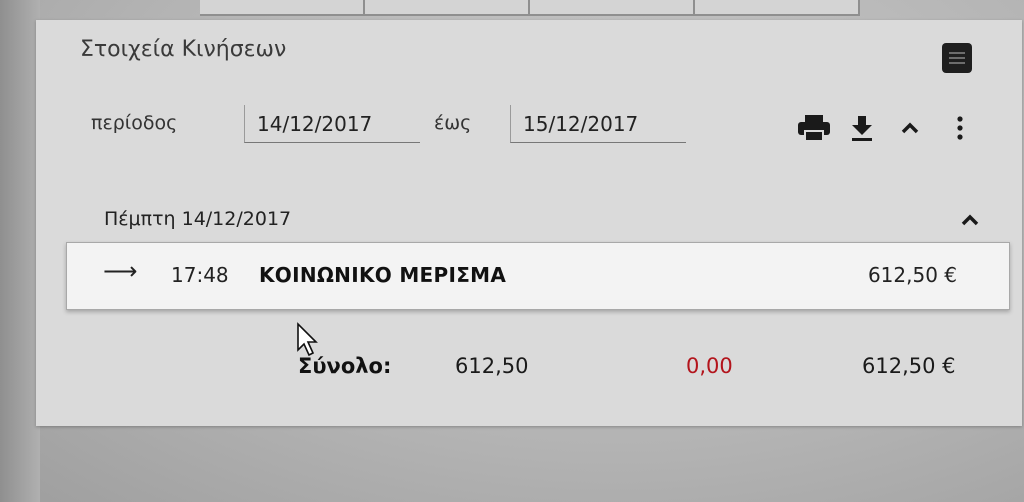  I want to click on panel-title: Στοιχεία Κινήσεων, so click(183, 49).